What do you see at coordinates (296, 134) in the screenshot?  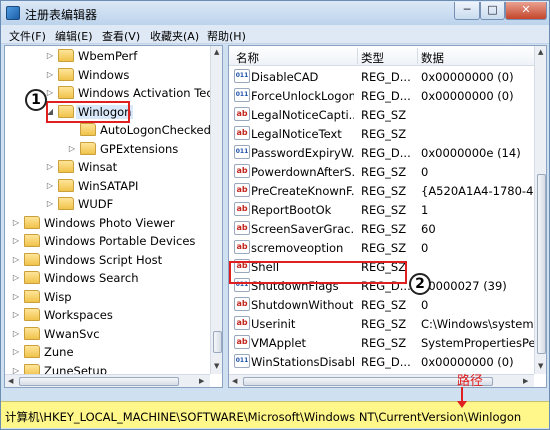 I see `value-name: LegalNoticeText` at bounding box center [296, 134].